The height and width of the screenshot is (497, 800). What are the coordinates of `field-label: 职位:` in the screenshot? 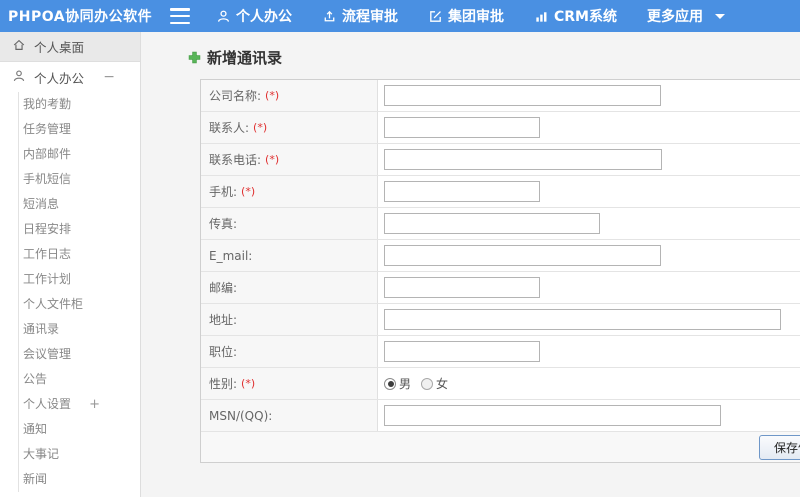 It's located at (223, 352).